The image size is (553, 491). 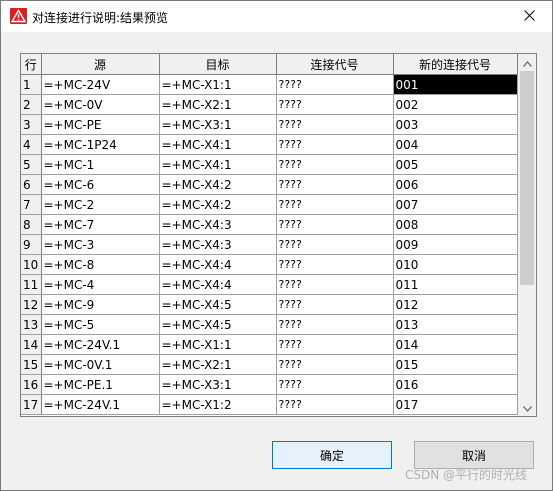 I want to click on source-cell: =+MC-3, so click(x=100, y=244).